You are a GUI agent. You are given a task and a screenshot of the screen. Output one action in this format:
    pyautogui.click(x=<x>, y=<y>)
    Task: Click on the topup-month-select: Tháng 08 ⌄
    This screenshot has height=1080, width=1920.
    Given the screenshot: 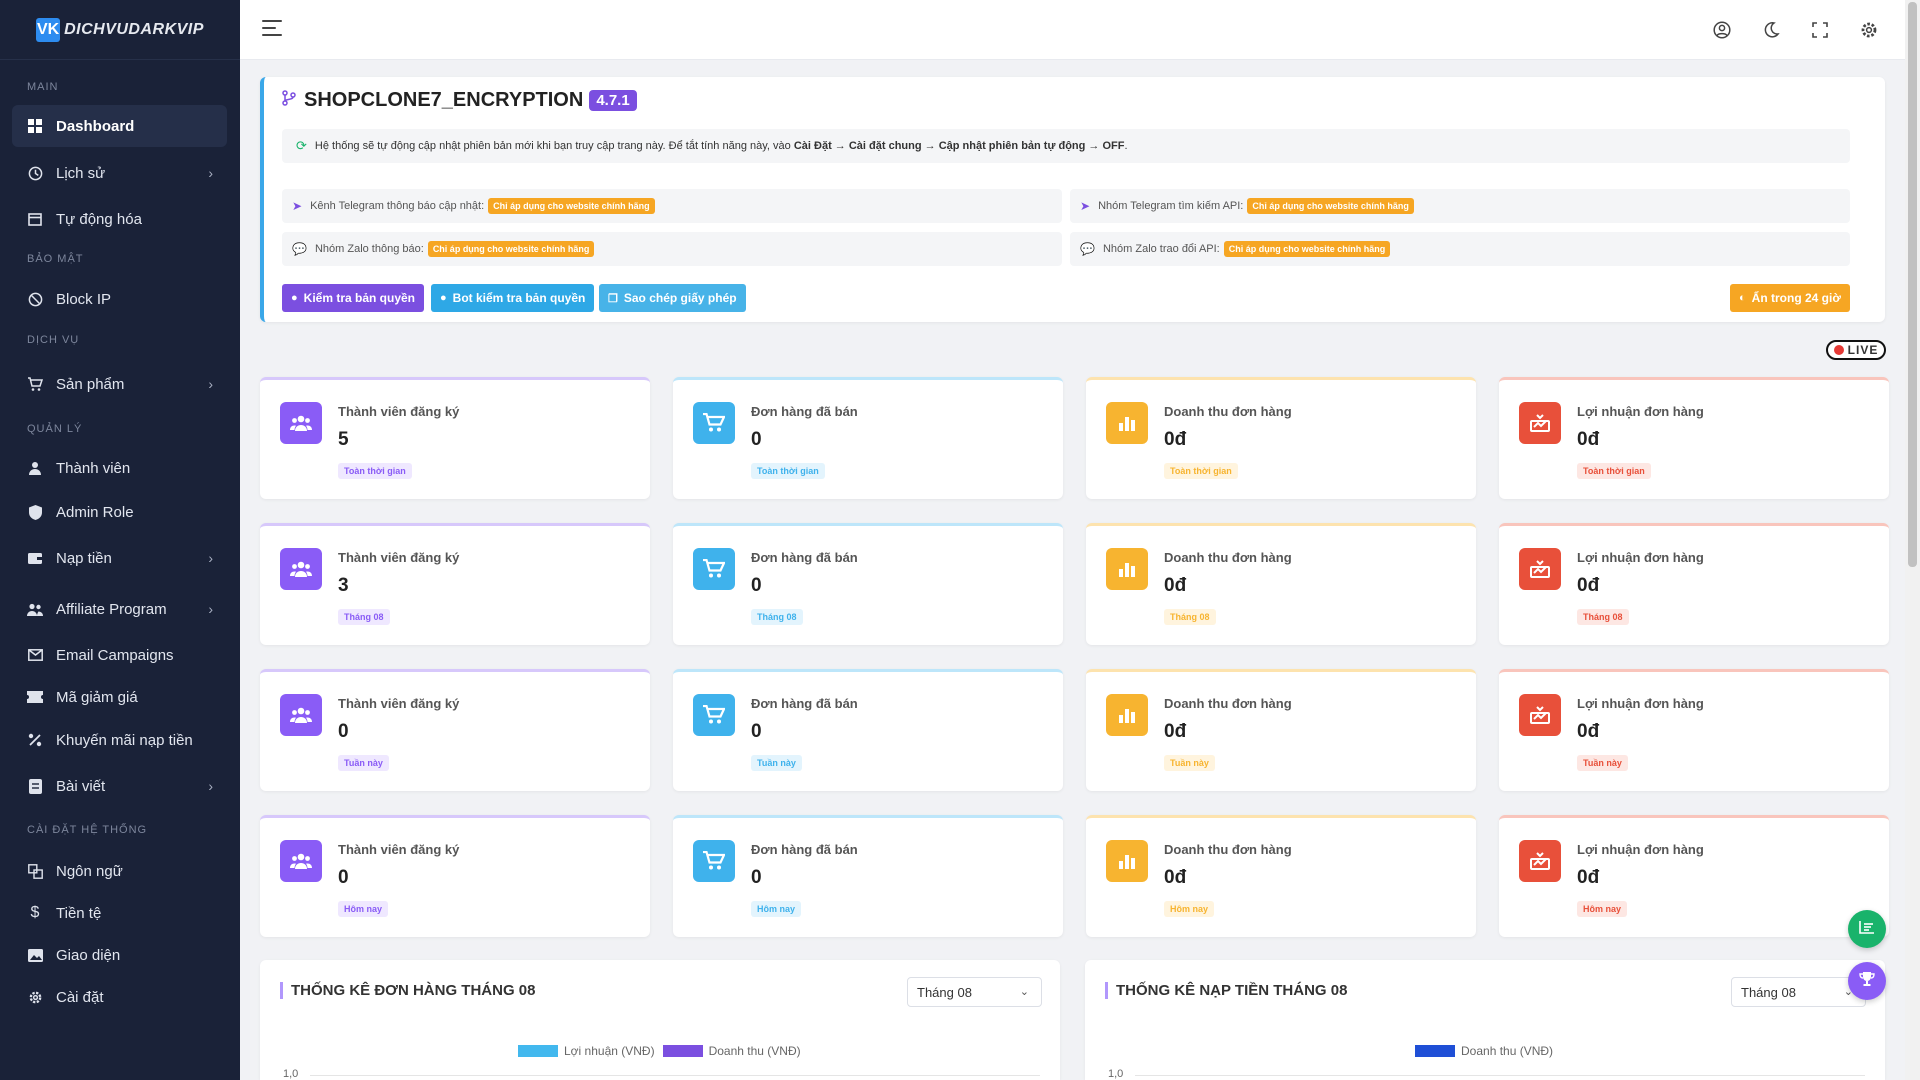 What is the action you would take?
    pyautogui.click(x=1798, y=992)
    